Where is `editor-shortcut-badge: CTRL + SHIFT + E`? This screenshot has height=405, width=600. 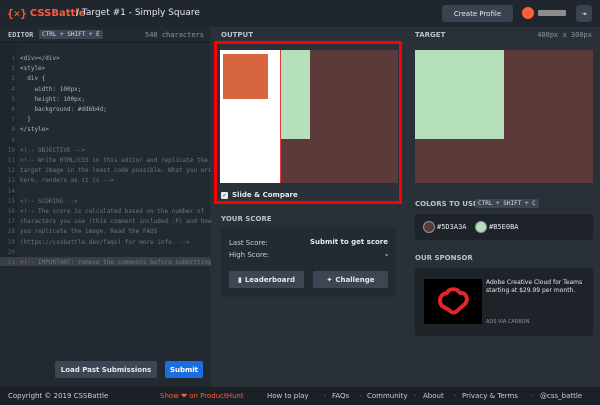
editor-shortcut-badge: CTRL + SHIFT + E is located at coordinates (71, 34).